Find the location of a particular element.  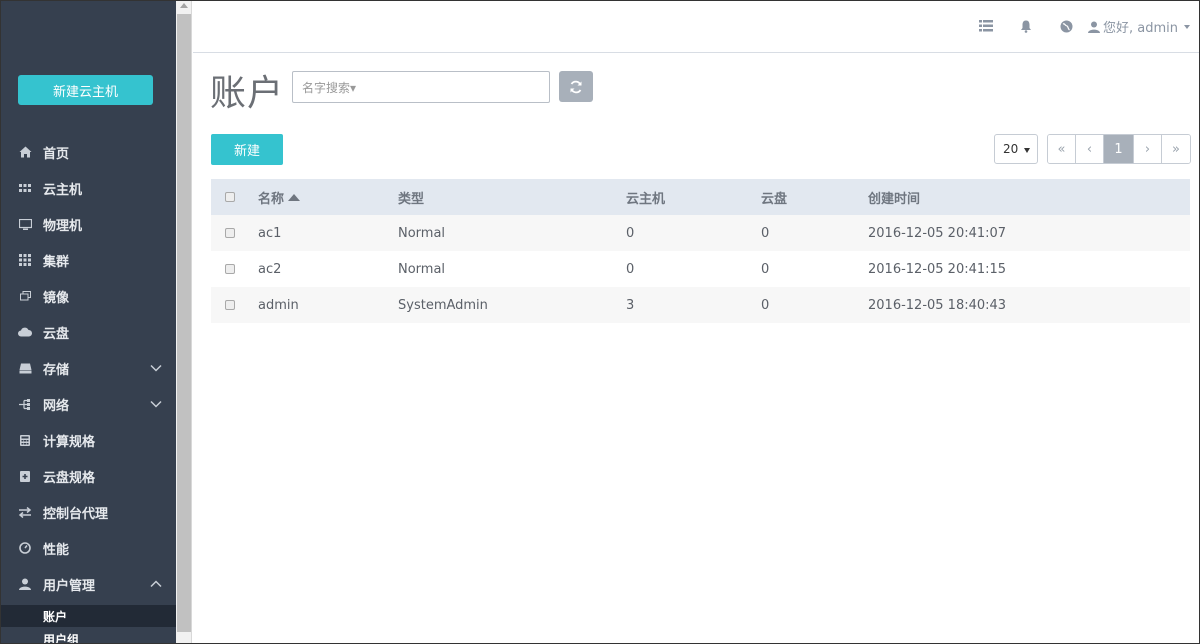

refresh-button is located at coordinates (576, 86).